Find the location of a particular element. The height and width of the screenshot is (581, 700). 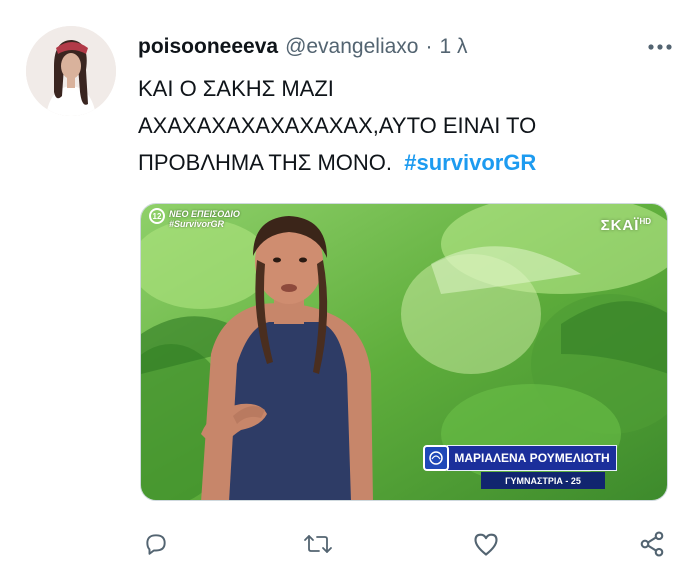

reply-icon is located at coordinates (156, 544).